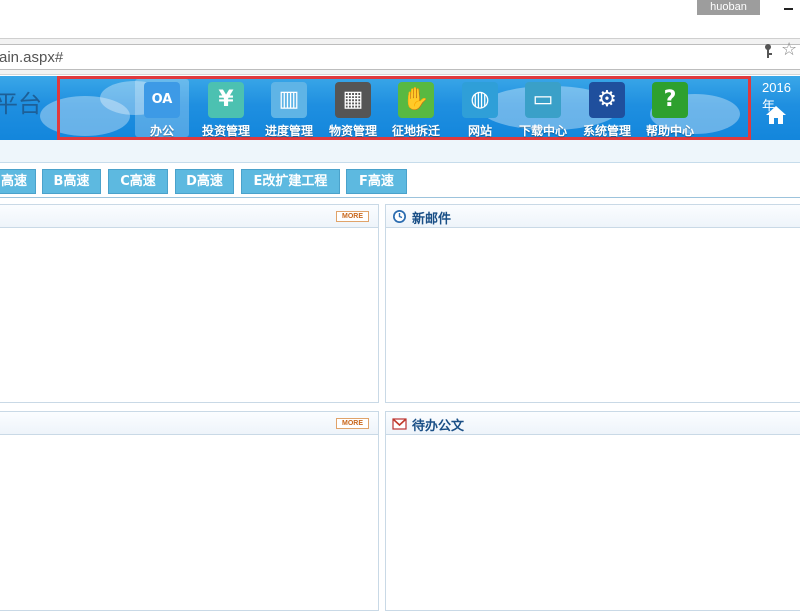 The image size is (800, 611). What do you see at coordinates (289, 100) in the screenshot?
I see `progress-chart-icon: ▥` at bounding box center [289, 100].